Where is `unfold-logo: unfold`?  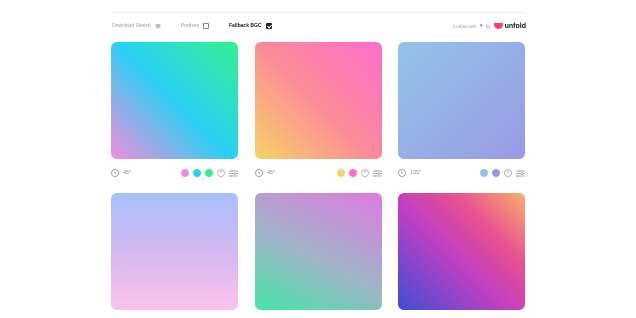 unfold-logo: unfold is located at coordinates (509, 26).